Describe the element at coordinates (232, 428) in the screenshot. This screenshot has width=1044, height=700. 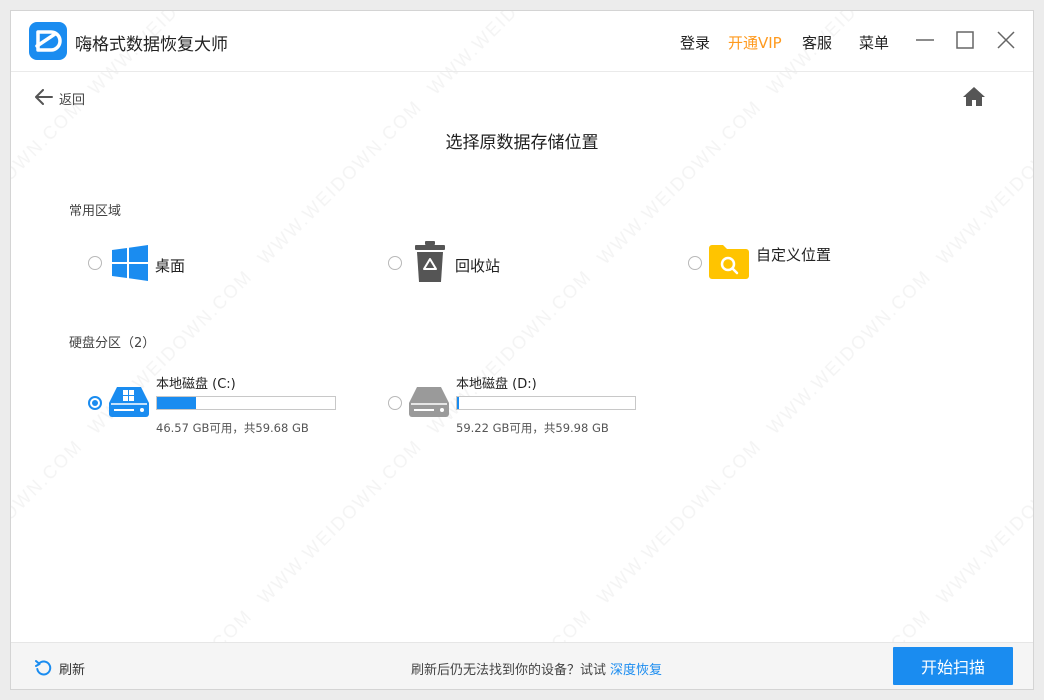
I see `drive-c-info: 46.57 GB可用，共59.68 GB` at that location.